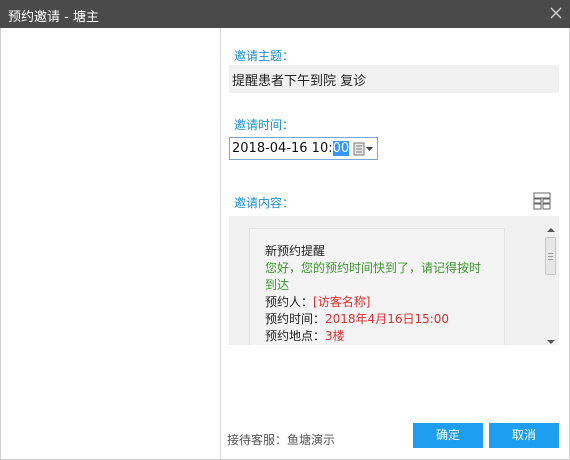 Image resolution: width=570 pixels, height=460 pixels. I want to click on scroll-thumb, so click(550, 256).